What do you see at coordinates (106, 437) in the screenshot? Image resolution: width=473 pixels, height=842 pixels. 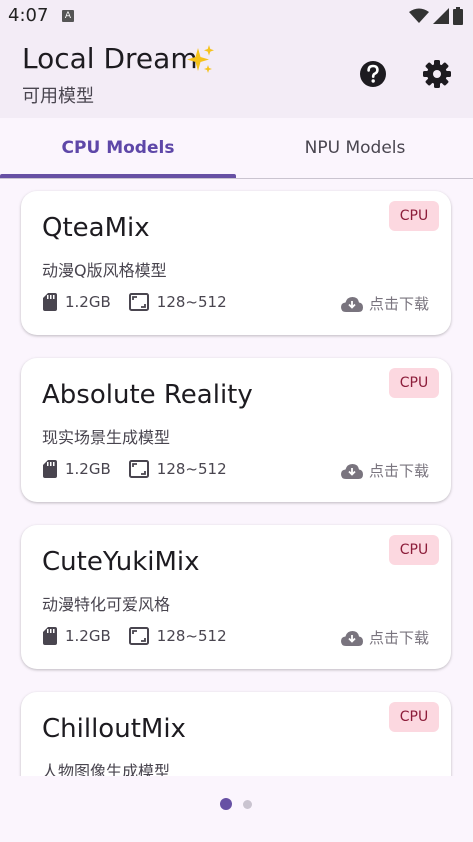 I see `model-description: 现实场景生成模型` at bounding box center [106, 437].